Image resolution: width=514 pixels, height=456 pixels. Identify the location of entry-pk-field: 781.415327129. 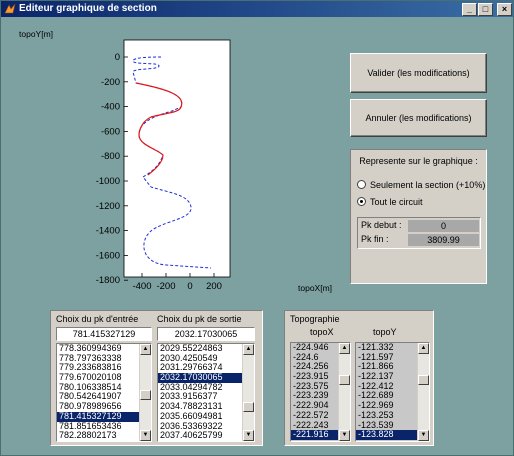
(104, 334).